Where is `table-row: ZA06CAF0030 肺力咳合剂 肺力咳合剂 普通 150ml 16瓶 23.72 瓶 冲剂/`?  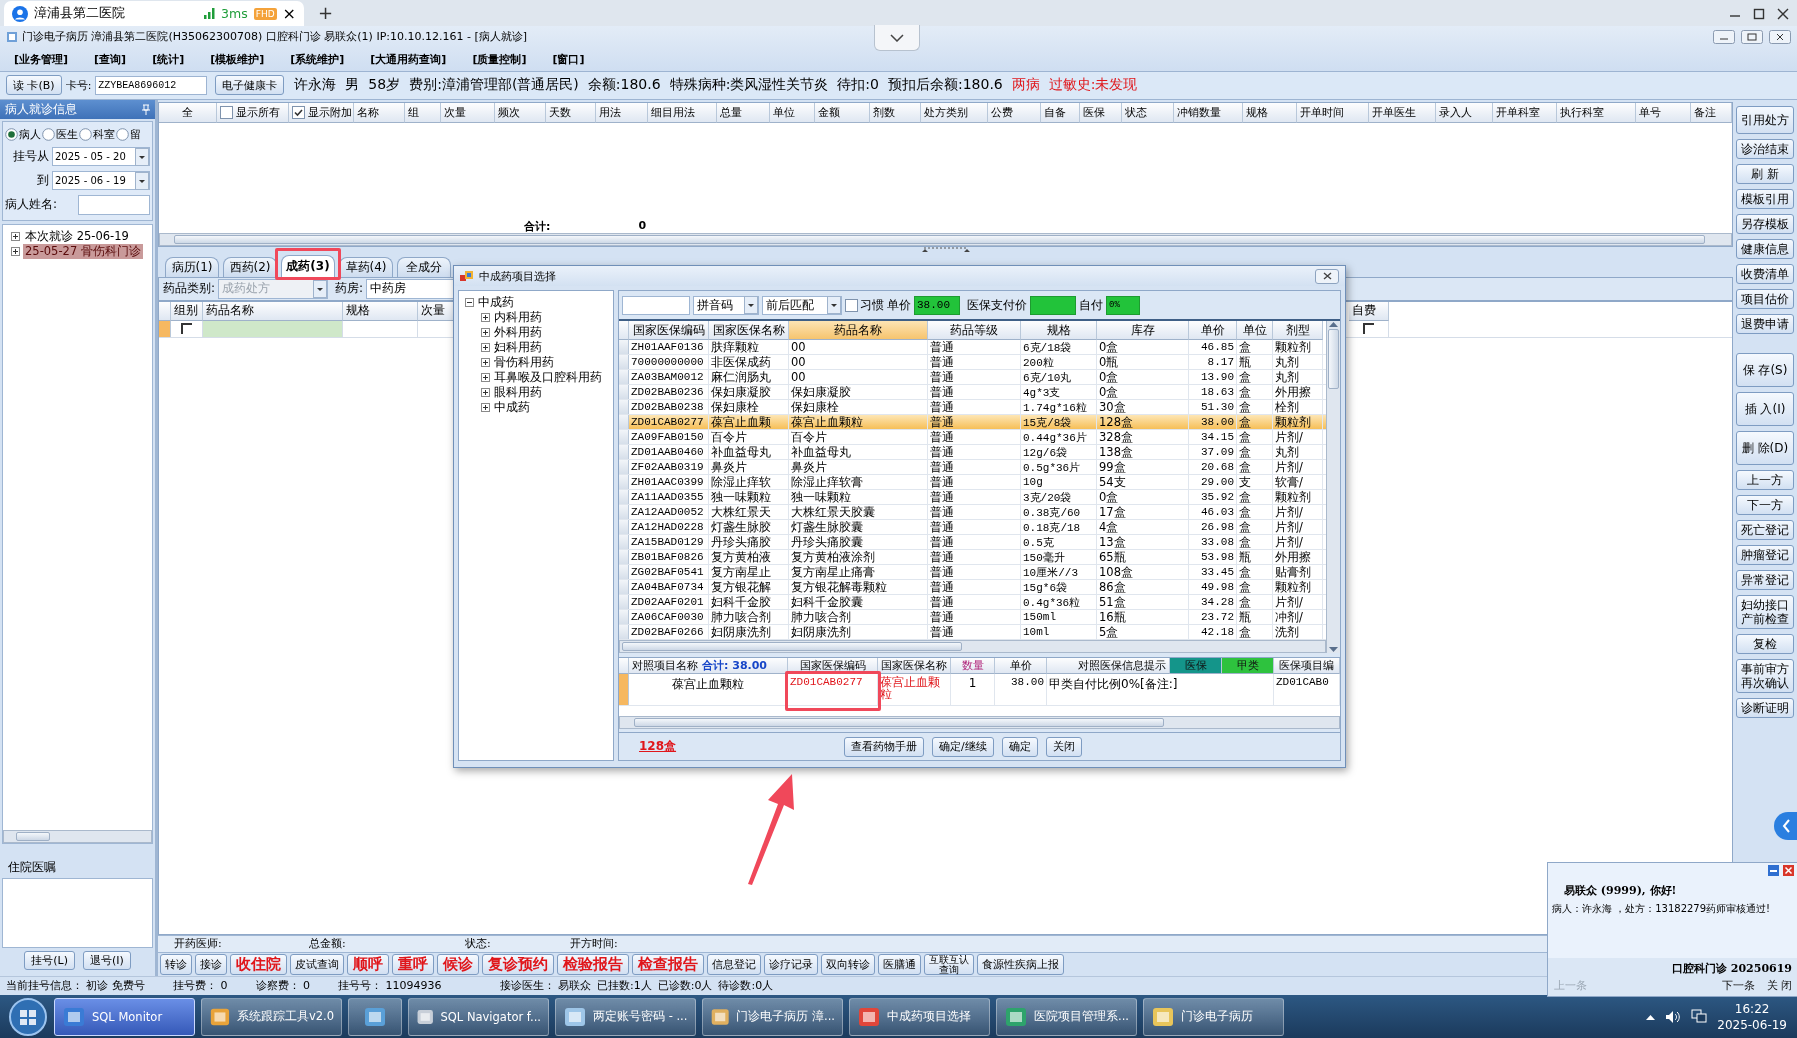
table-row: ZA06CAF0030 肺力咳合剂 肺力咳合剂 普通 150ml 16瓶 23.72 瓶 冲剂/ is located at coordinates (972, 617).